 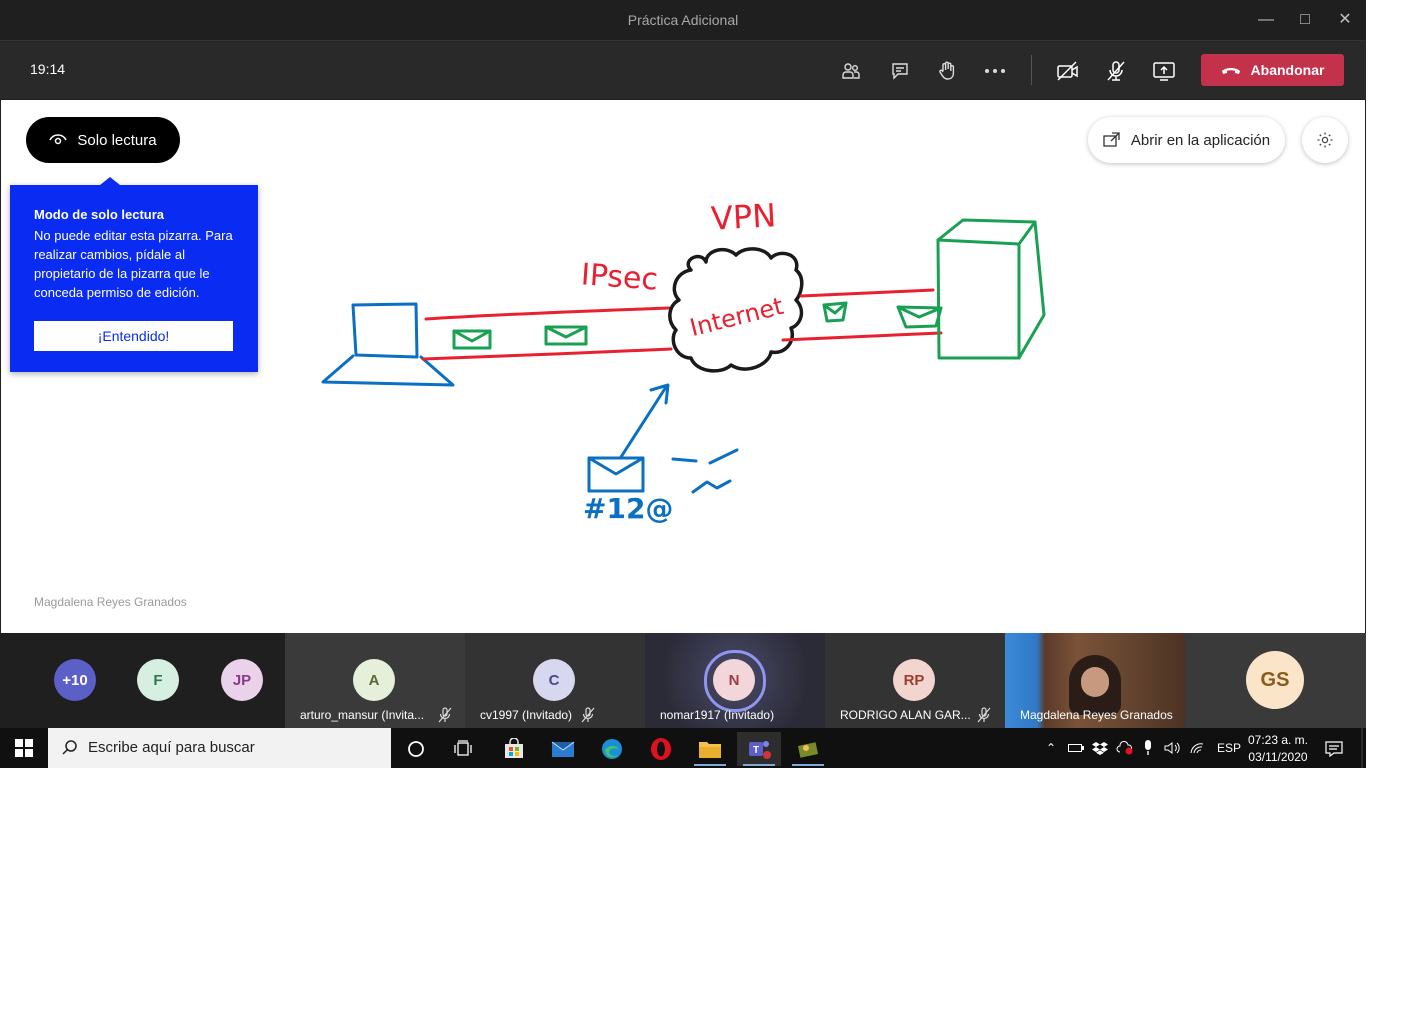 I want to click on open-external-icon, so click(x=1111, y=139).